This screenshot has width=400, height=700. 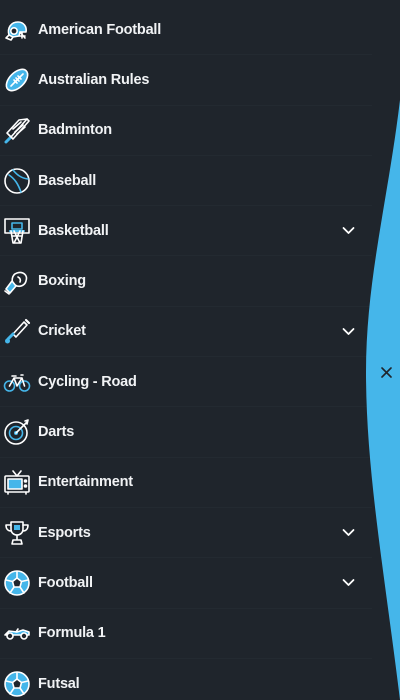 What do you see at coordinates (56, 432) in the screenshot?
I see `sport-label: Darts` at bounding box center [56, 432].